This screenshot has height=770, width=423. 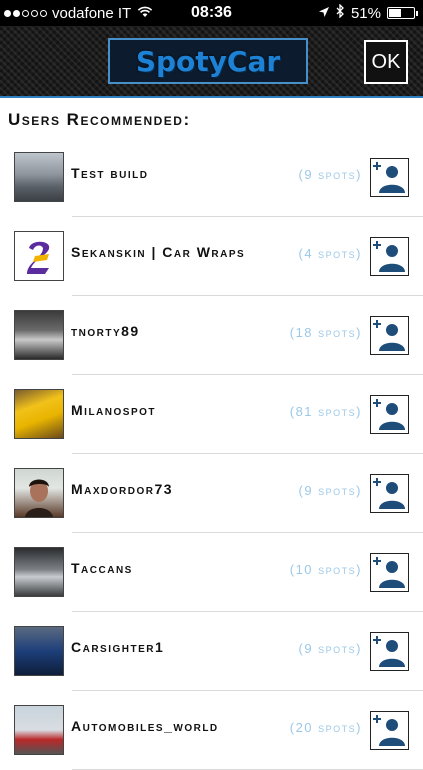 What do you see at coordinates (145, 726) in the screenshot?
I see `username: Automobiles_world` at bounding box center [145, 726].